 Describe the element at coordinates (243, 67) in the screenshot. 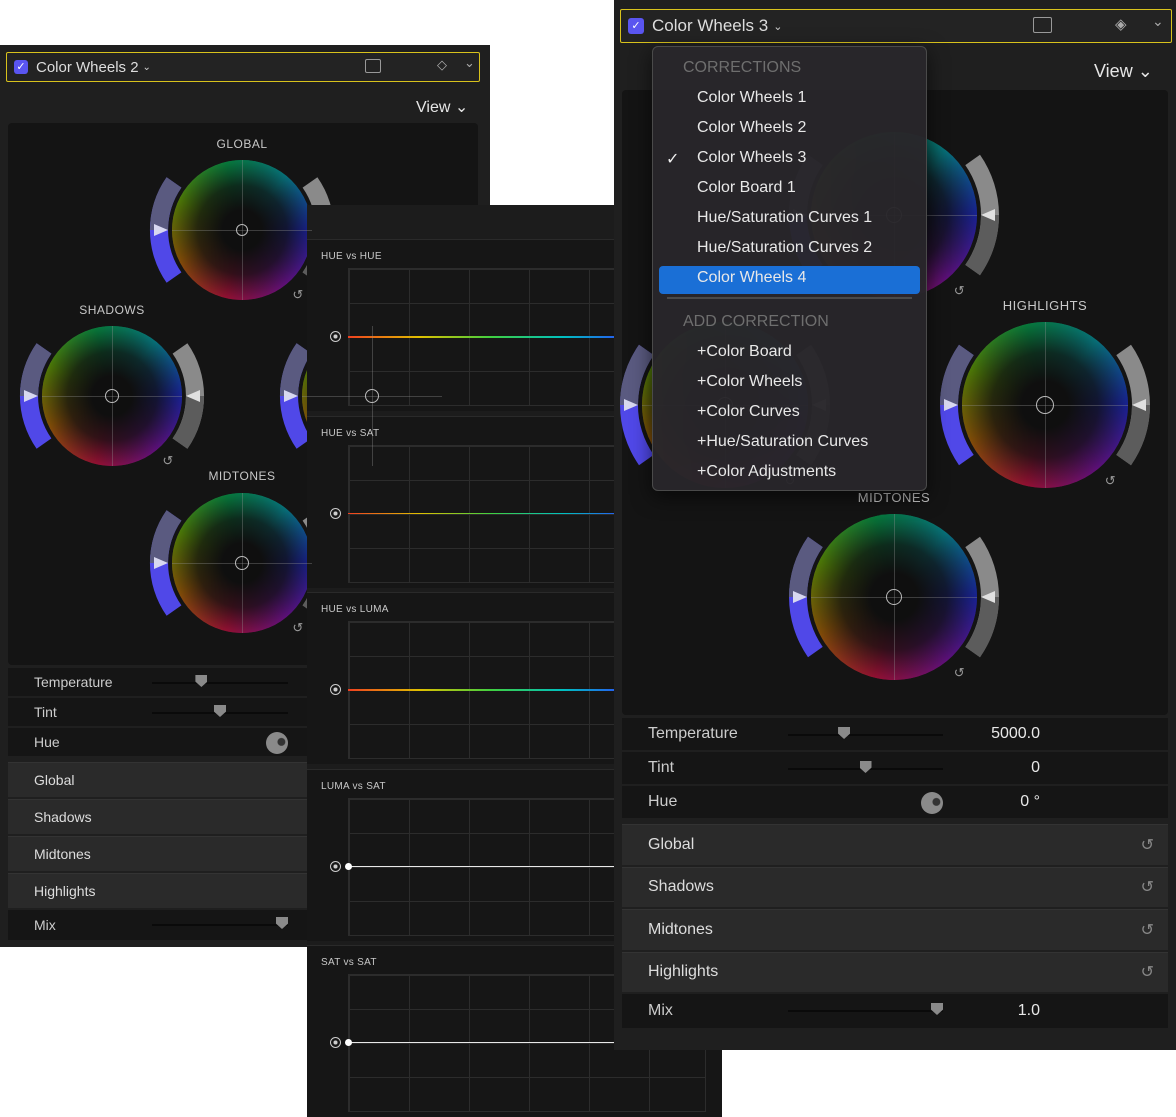

I see `effect-header: ✓ Color Wheels 2 ⌄ ◇ ⌄` at that location.